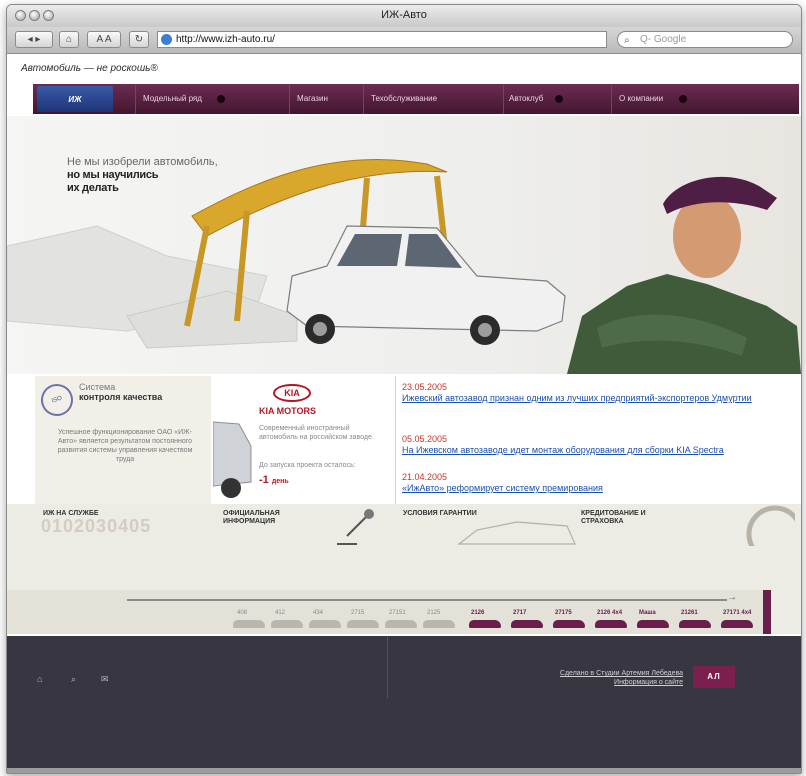 Image resolution: width=806 pixels, height=776 pixels. What do you see at coordinates (96, 526) in the screenshot?
I see `service-numbers: 0102030405` at bounding box center [96, 526].